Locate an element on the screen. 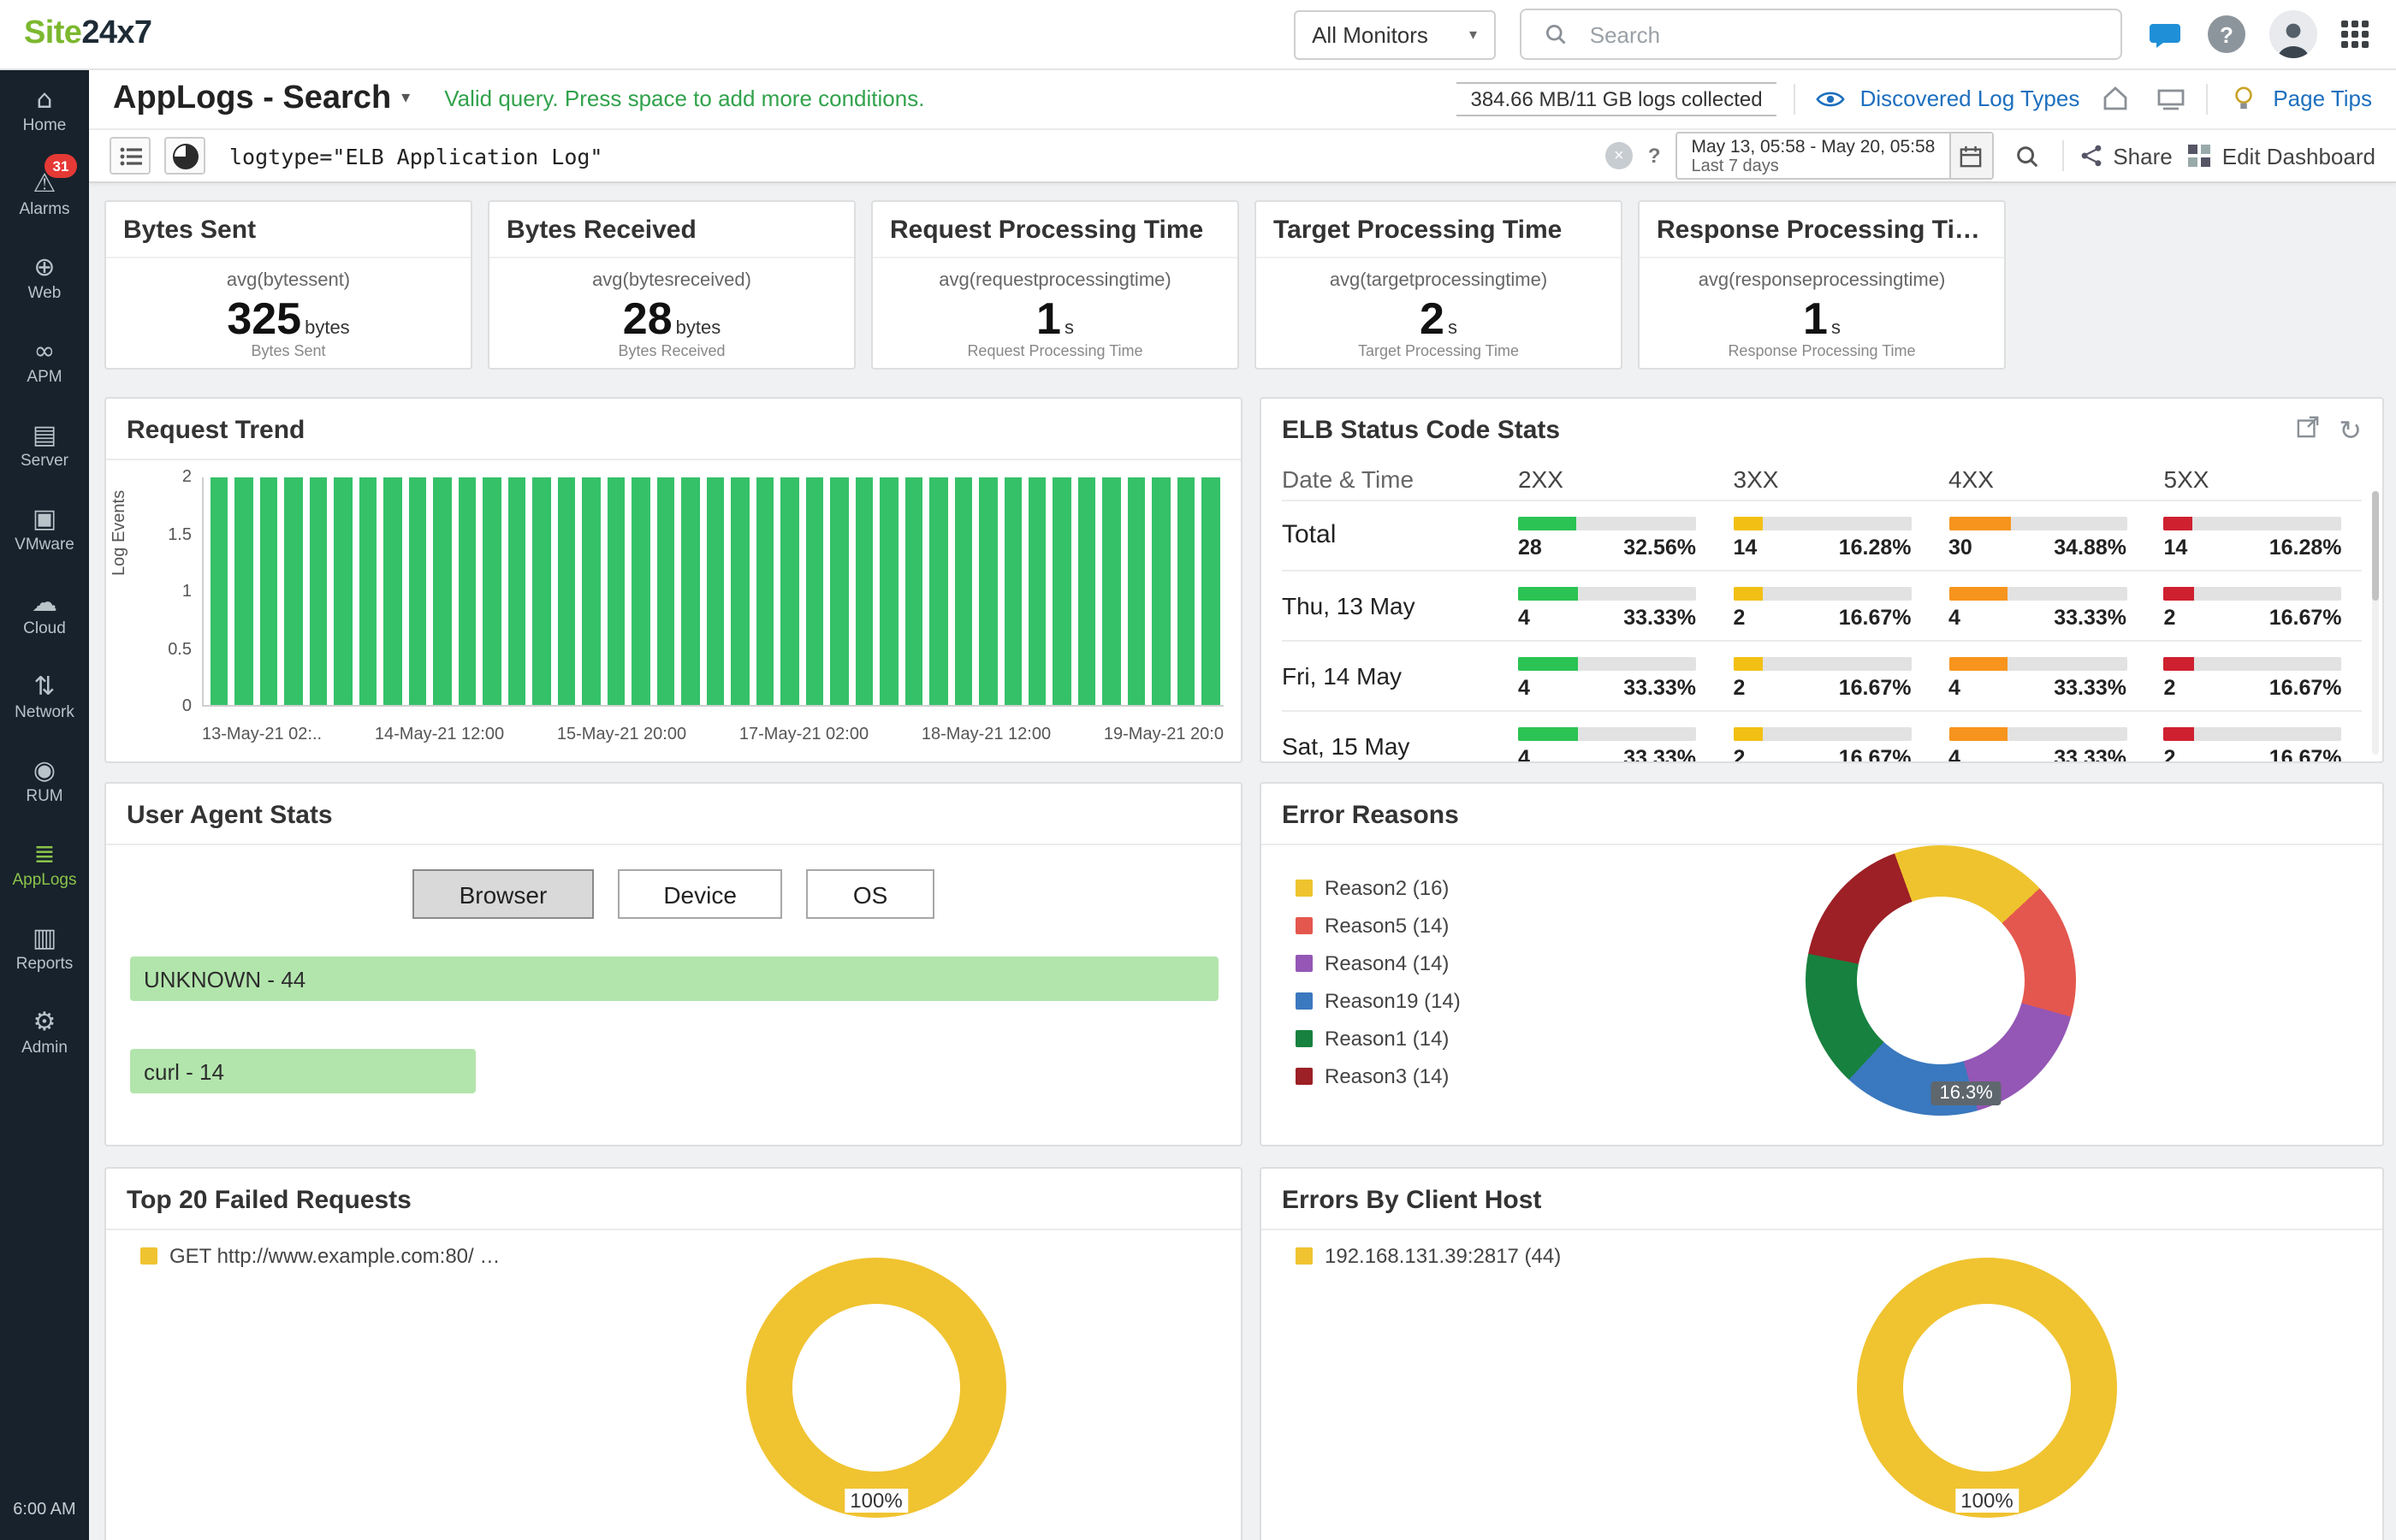 The height and width of the screenshot is (1540, 2396). legend-item: Reason19 (14) is located at coordinates (1378, 1001).